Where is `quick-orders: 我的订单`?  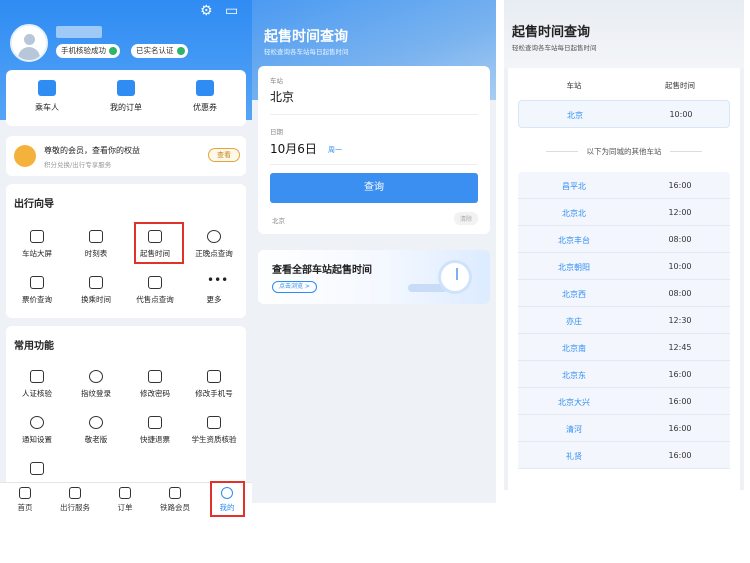 quick-orders: 我的订单 is located at coordinates (126, 96).